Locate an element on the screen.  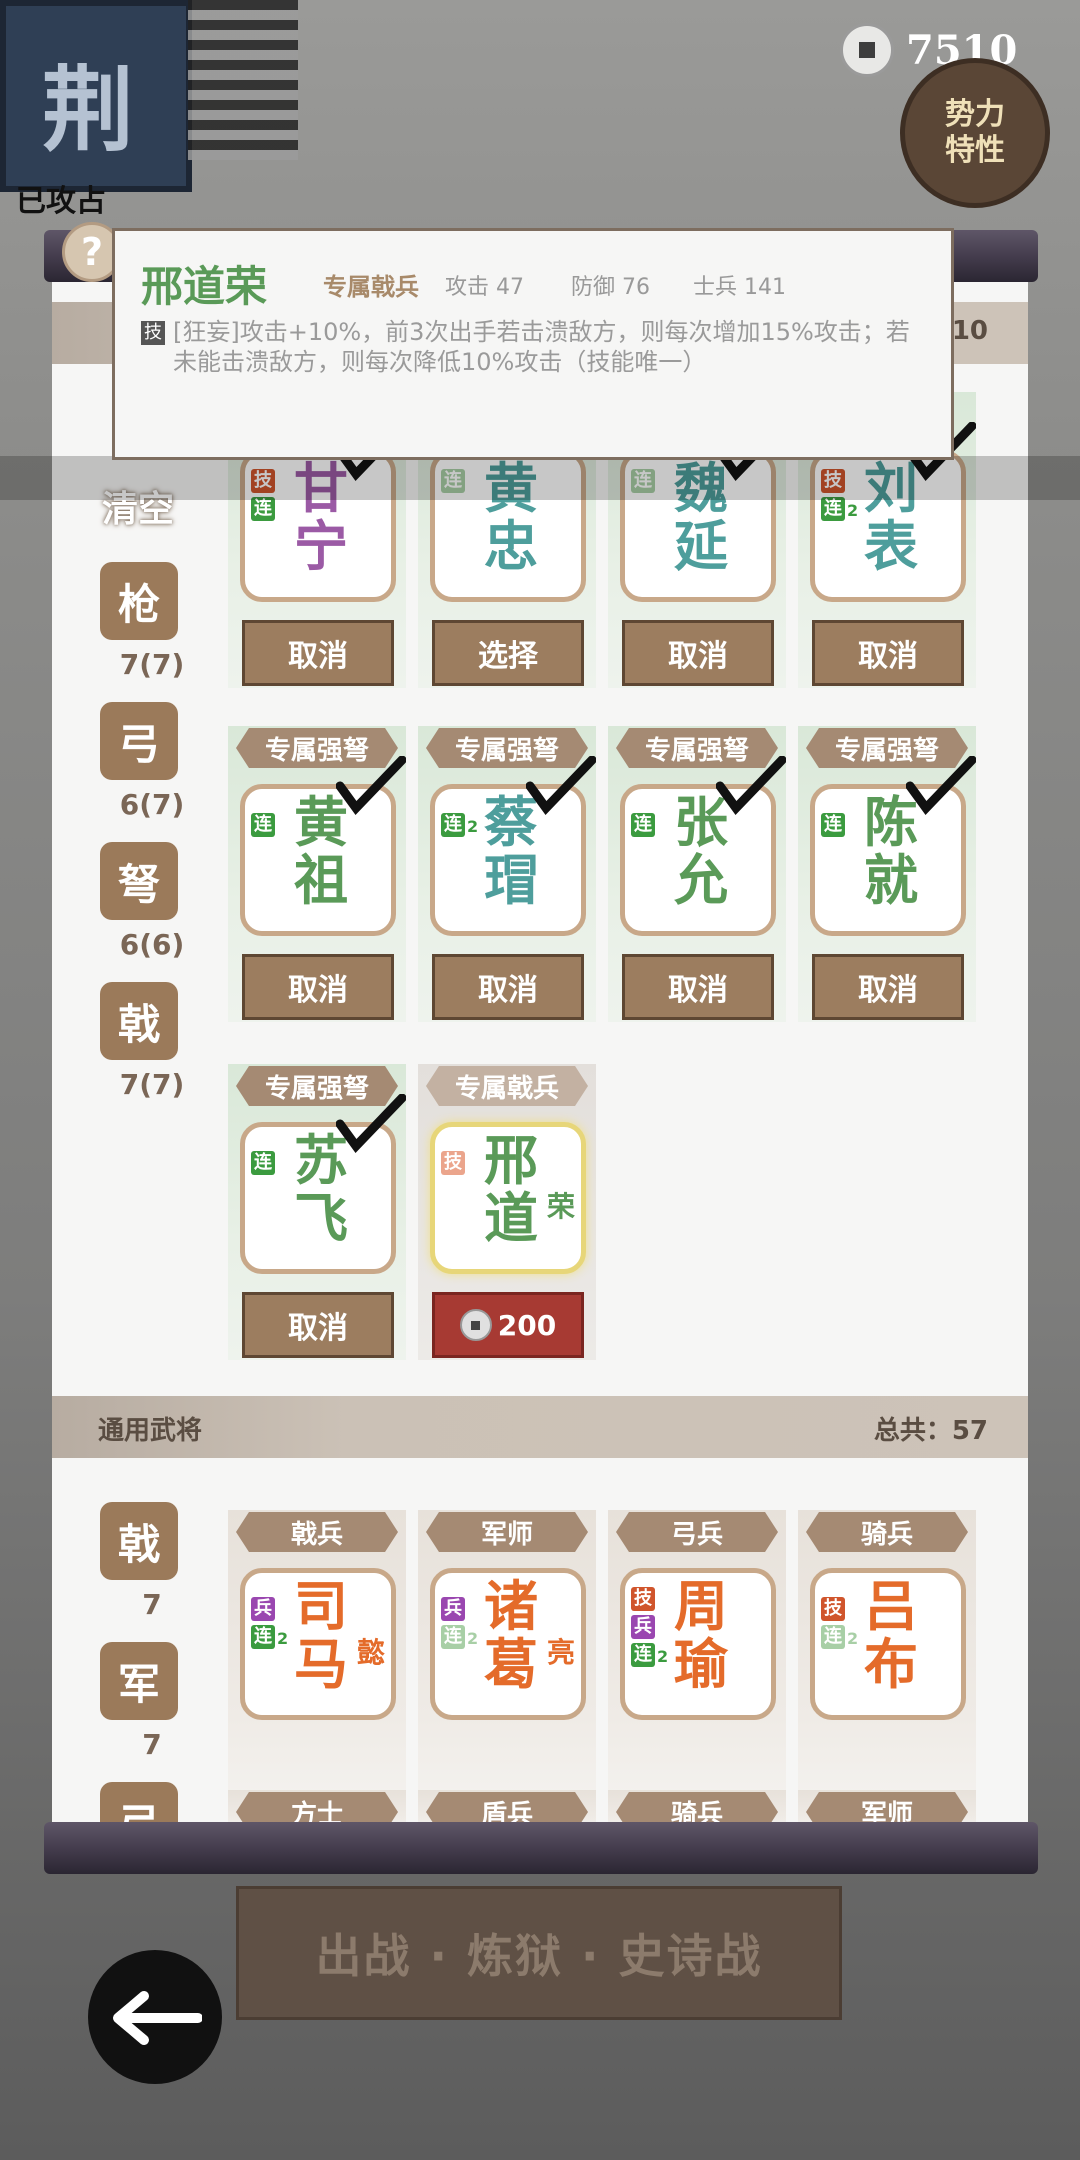
back-button is located at coordinates (155, 2017).